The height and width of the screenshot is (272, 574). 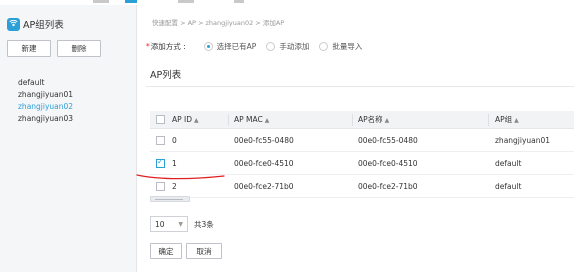 What do you see at coordinates (204, 251) in the screenshot?
I see `cancel-button: 取消` at bounding box center [204, 251].